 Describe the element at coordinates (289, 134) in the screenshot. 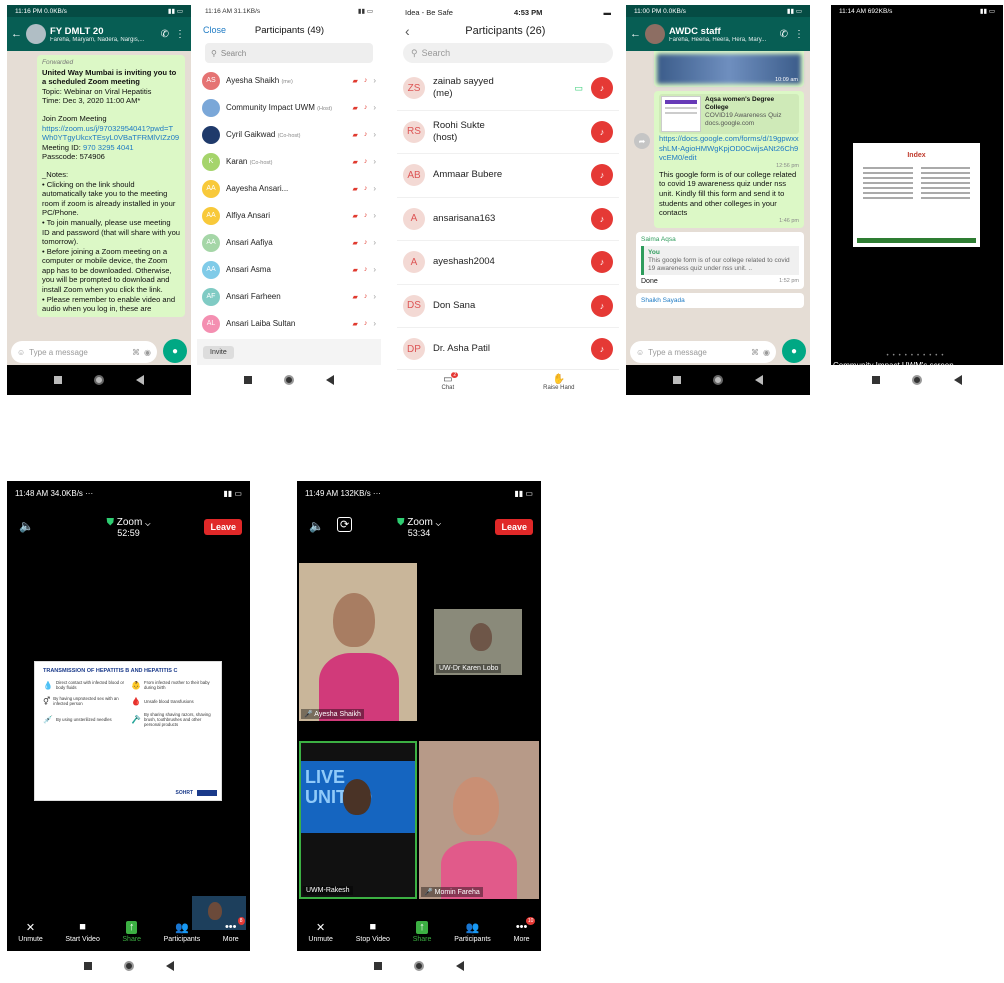

I see `participant-row: Cyril Gaikwad (Co-host) ▰ ♪ ›` at that location.